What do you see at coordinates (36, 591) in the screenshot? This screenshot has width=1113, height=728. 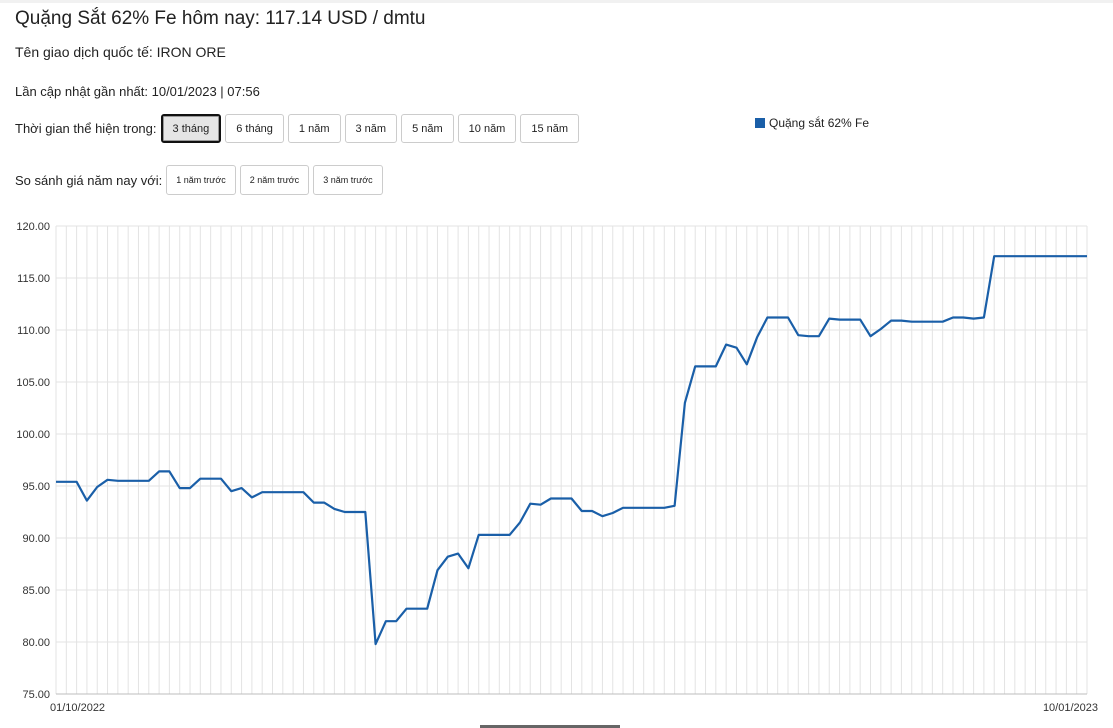 I see `y-tick-label: 85.00` at bounding box center [36, 591].